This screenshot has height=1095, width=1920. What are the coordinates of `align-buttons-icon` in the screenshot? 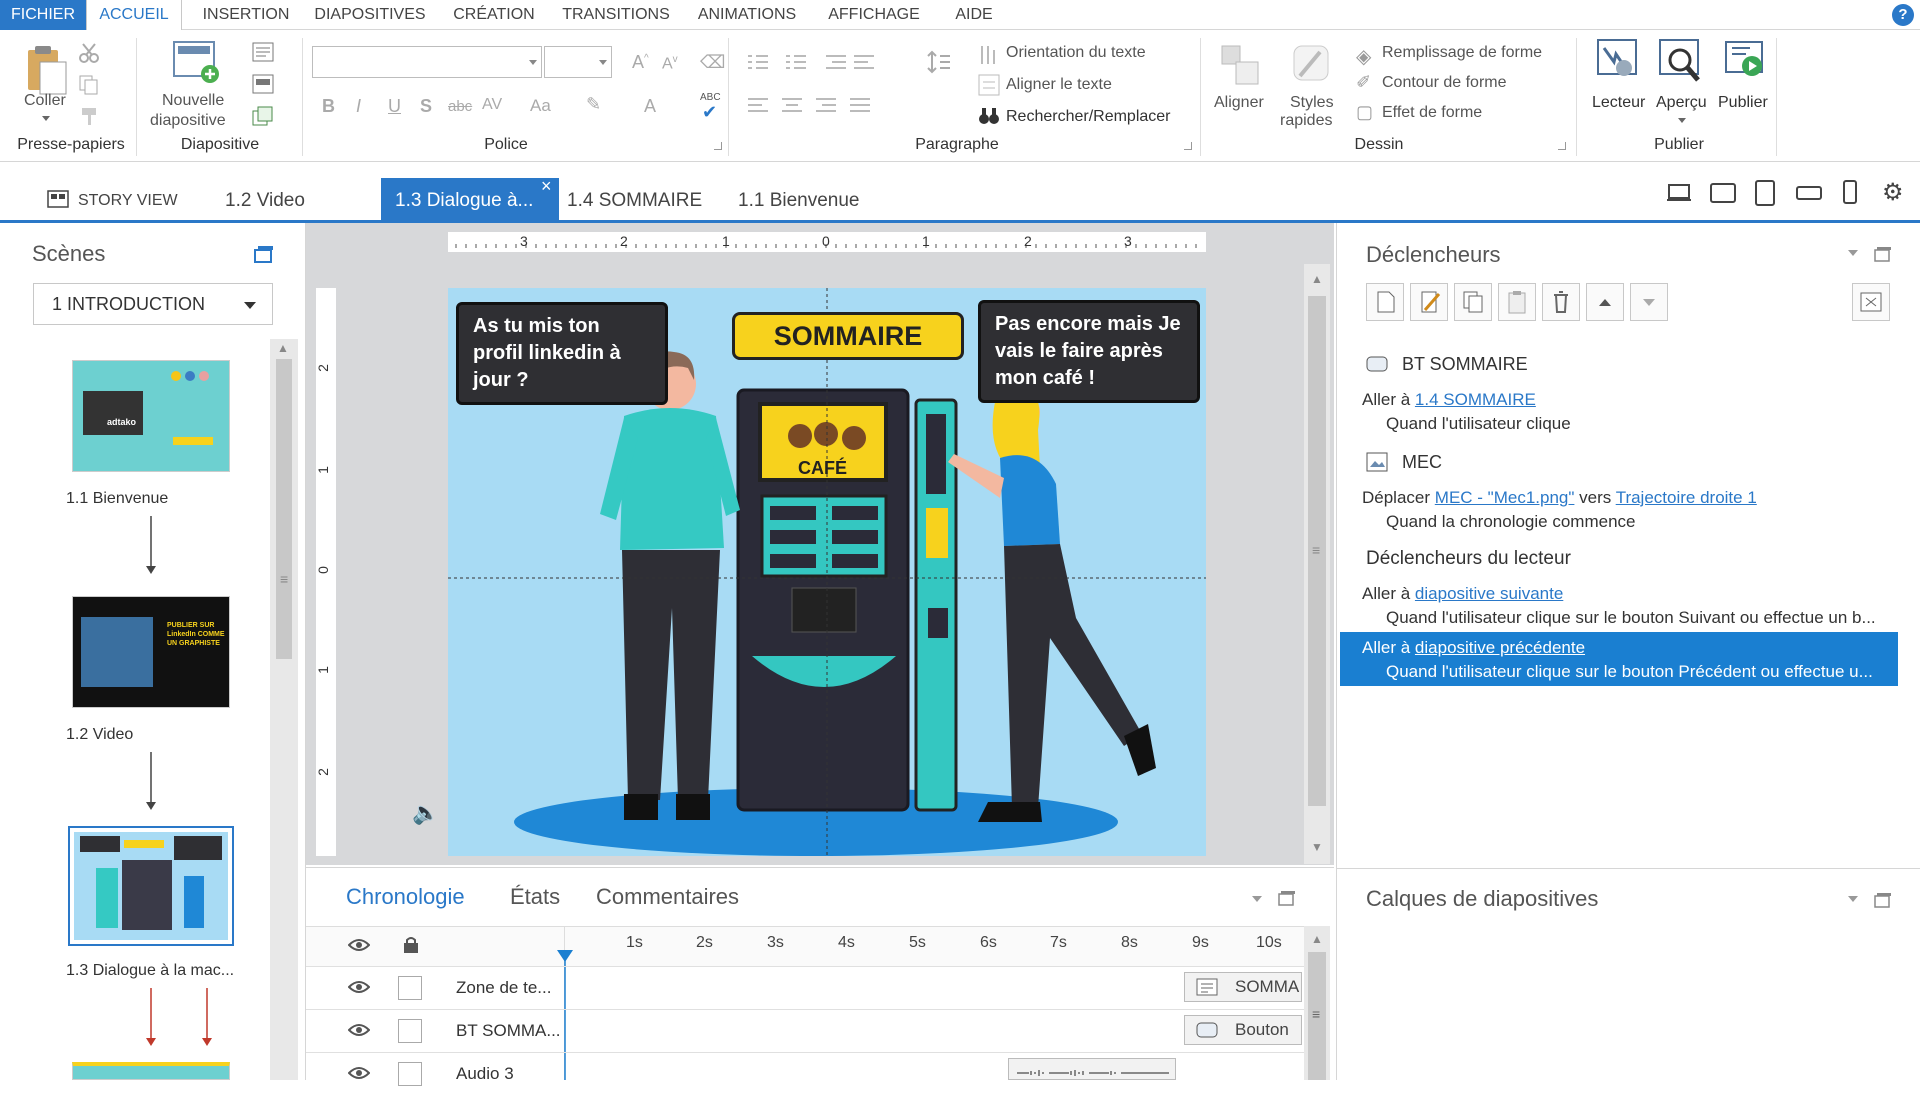 It's located at (816, 106).